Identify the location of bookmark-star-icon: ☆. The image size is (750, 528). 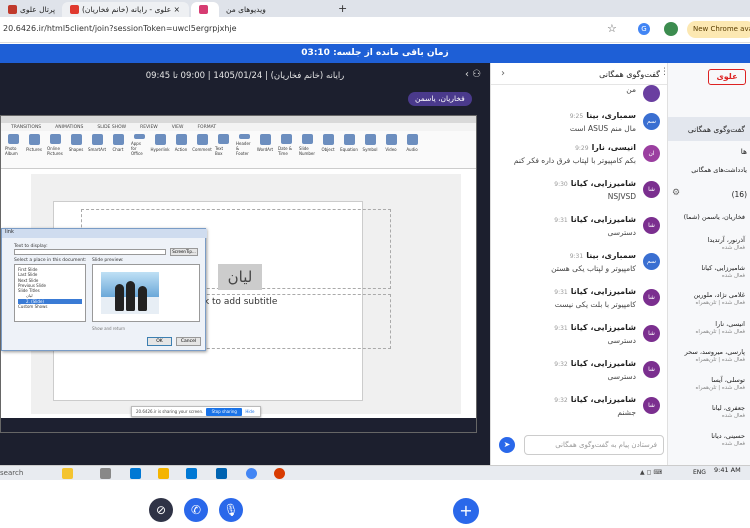
(612, 28).